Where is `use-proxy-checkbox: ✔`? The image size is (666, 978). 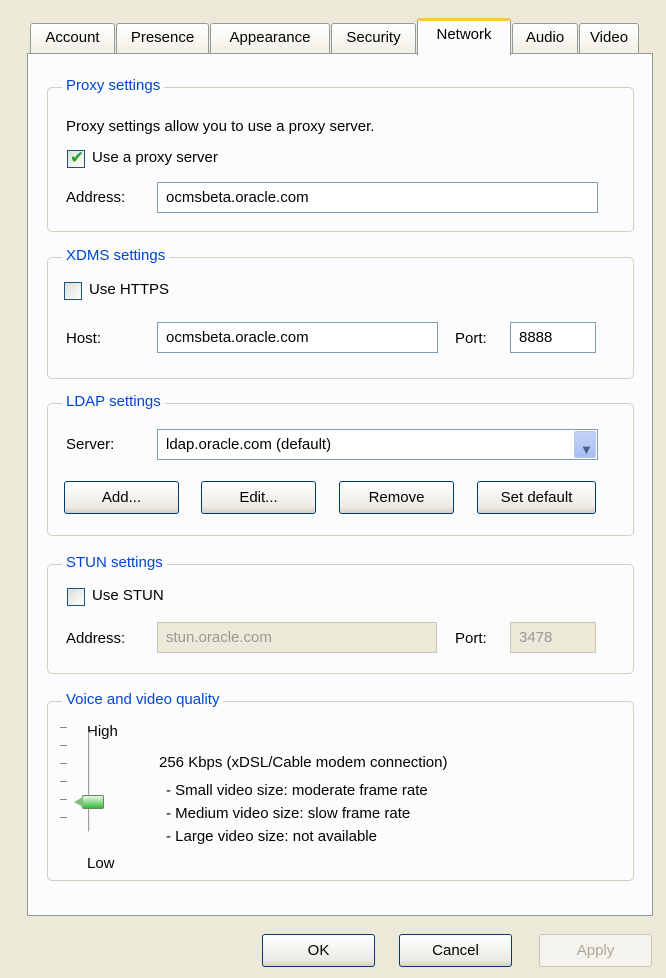
use-proxy-checkbox: ✔ is located at coordinates (76, 158).